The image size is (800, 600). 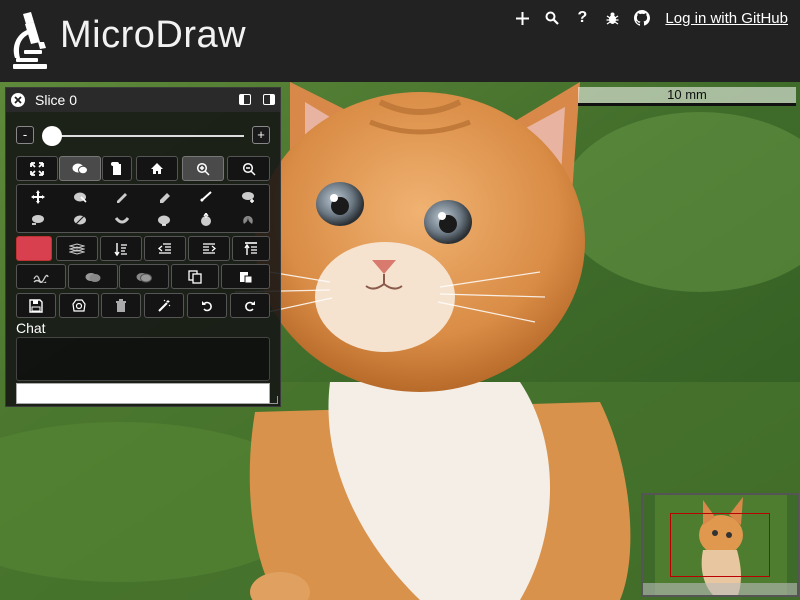 What do you see at coordinates (30, 41) in the screenshot?
I see `microscope-logo-icon` at bounding box center [30, 41].